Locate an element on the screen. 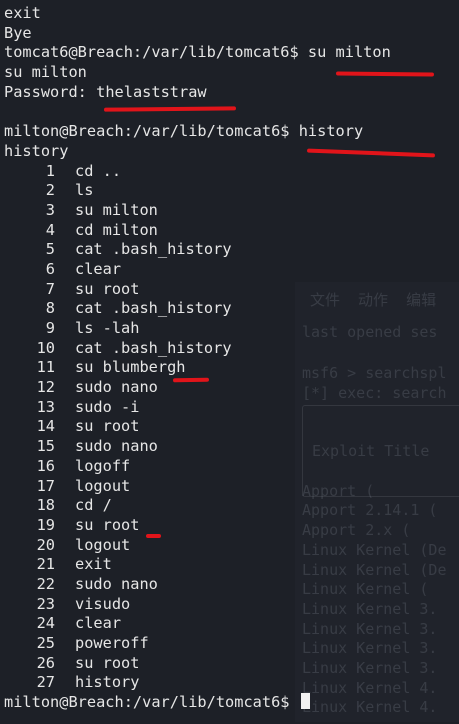 The image size is (459, 724). history-number: 2 is located at coordinates (50, 190).